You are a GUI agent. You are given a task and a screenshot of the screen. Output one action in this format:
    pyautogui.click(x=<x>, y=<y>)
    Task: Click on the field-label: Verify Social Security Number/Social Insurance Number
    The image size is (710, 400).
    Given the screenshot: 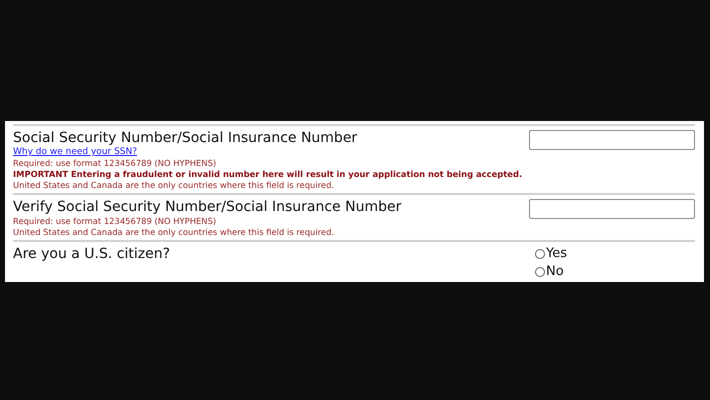 What is the action you would take?
    pyautogui.click(x=207, y=207)
    